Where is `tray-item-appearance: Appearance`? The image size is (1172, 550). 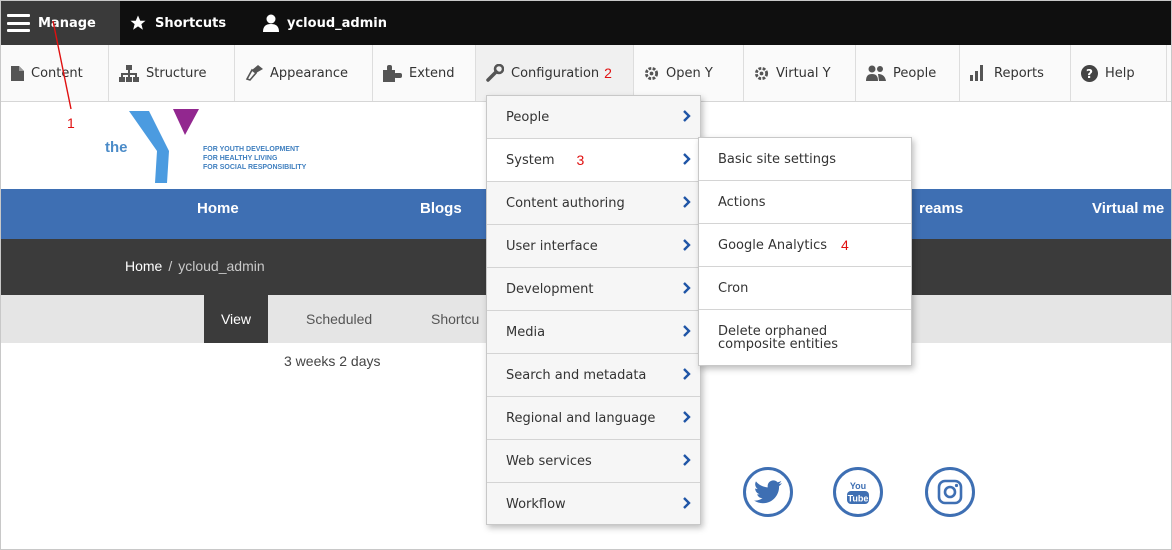
tray-item-appearance: Appearance is located at coordinates (304, 73).